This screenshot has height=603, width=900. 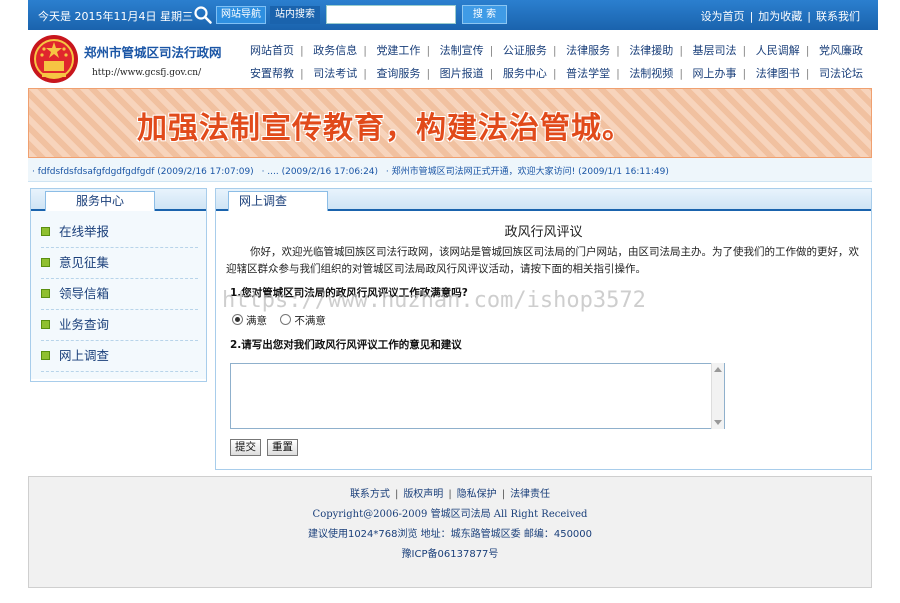 What do you see at coordinates (450, 494) in the screenshot?
I see `footer-links: 联系方式 | 版权声明 | 隐私保护 | 法律责任` at bounding box center [450, 494].